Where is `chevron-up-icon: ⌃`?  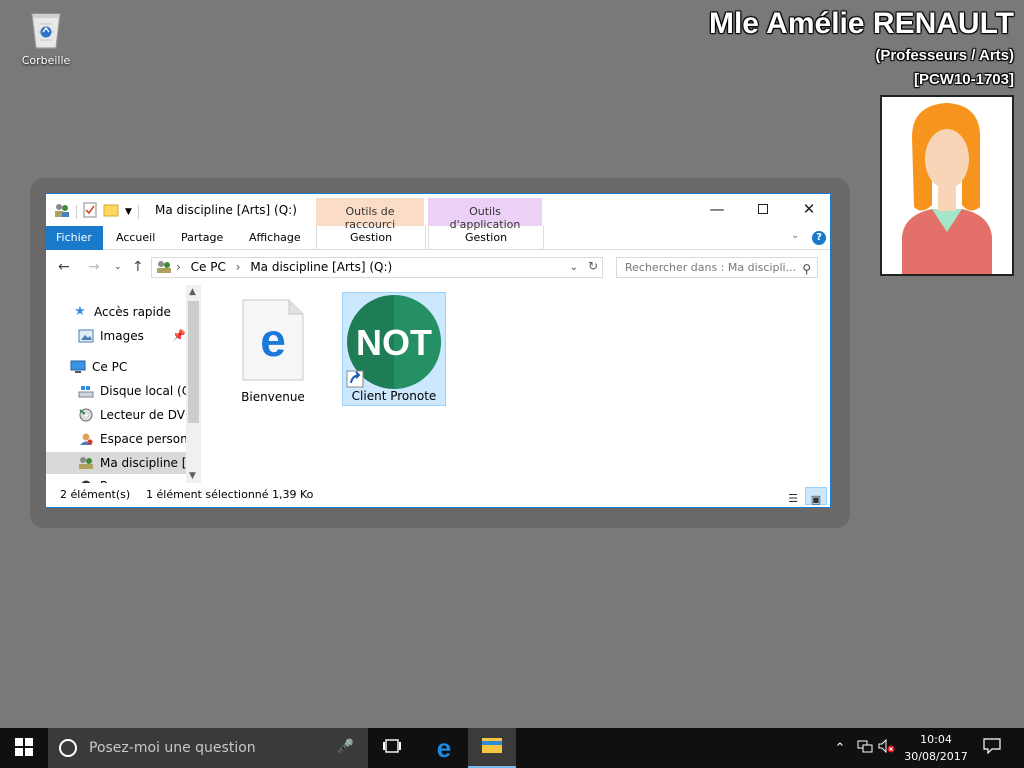 chevron-up-icon: ⌃ is located at coordinates (840, 748).